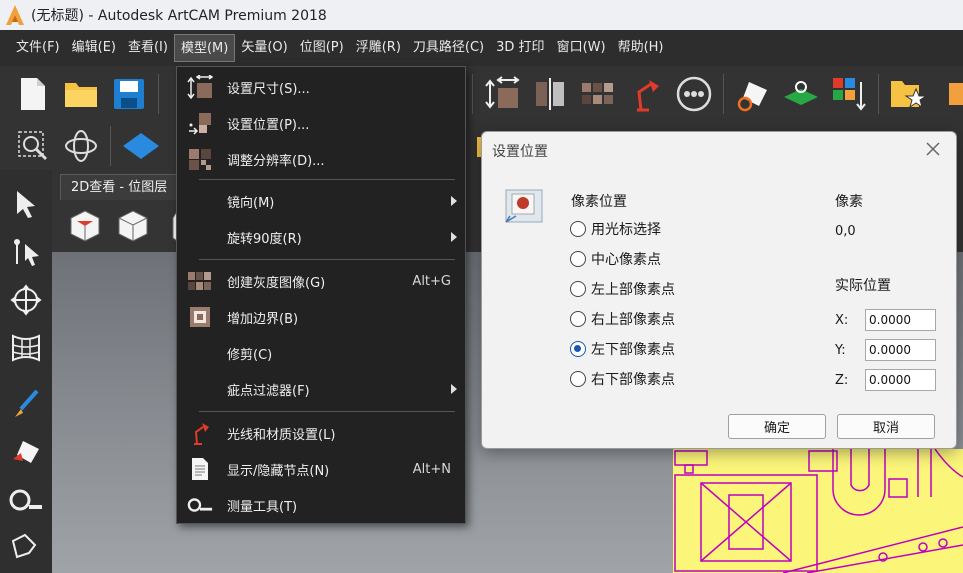  Describe the element at coordinates (777, 426) in the screenshot. I see `ok-button: 确定` at that location.